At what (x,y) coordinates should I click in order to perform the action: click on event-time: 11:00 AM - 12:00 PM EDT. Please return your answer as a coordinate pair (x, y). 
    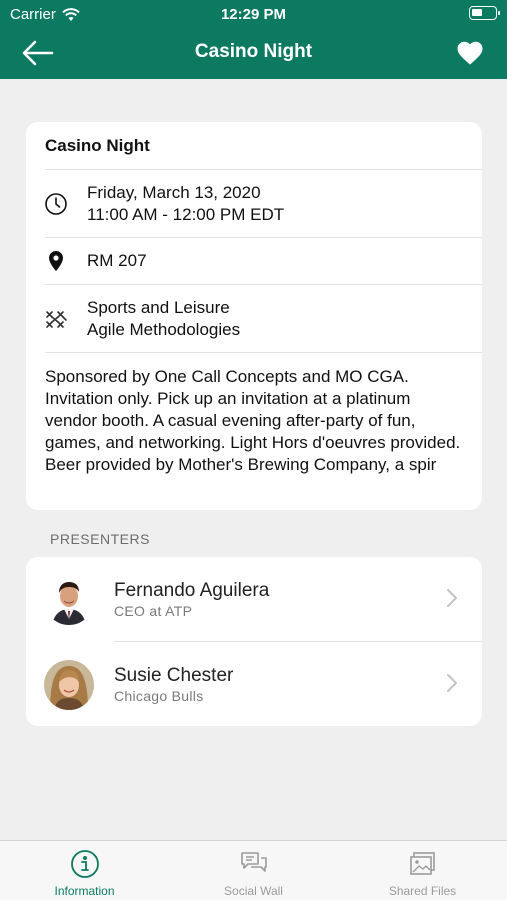
    Looking at the image, I should click on (186, 214).